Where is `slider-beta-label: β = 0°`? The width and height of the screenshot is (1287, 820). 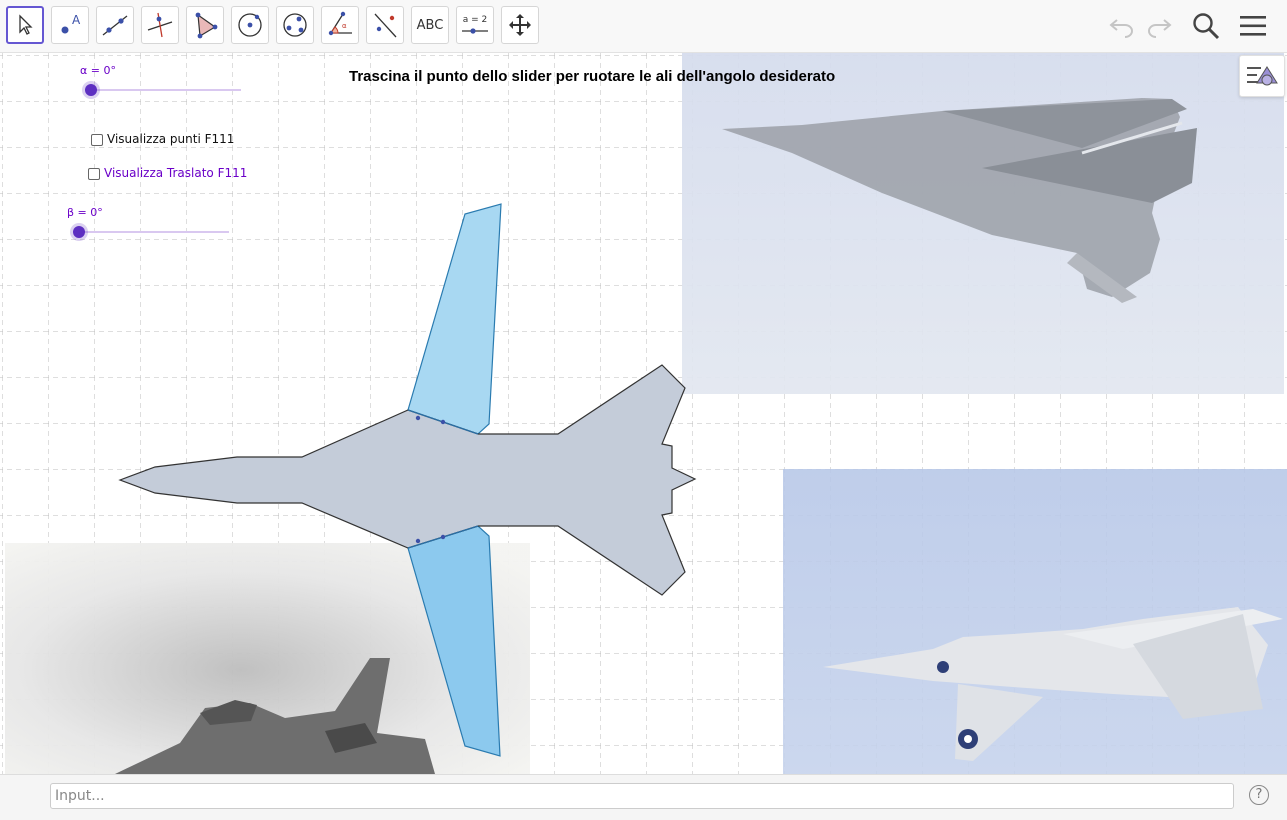
slider-beta-label: β = 0° is located at coordinates (85, 212).